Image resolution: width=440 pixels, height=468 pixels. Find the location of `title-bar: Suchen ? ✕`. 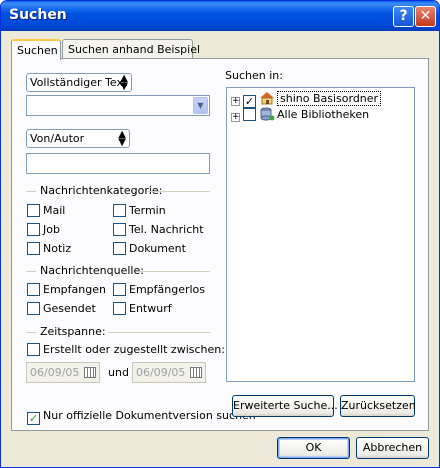

title-bar: Suchen ? ✕ is located at coordinates (220, 16).